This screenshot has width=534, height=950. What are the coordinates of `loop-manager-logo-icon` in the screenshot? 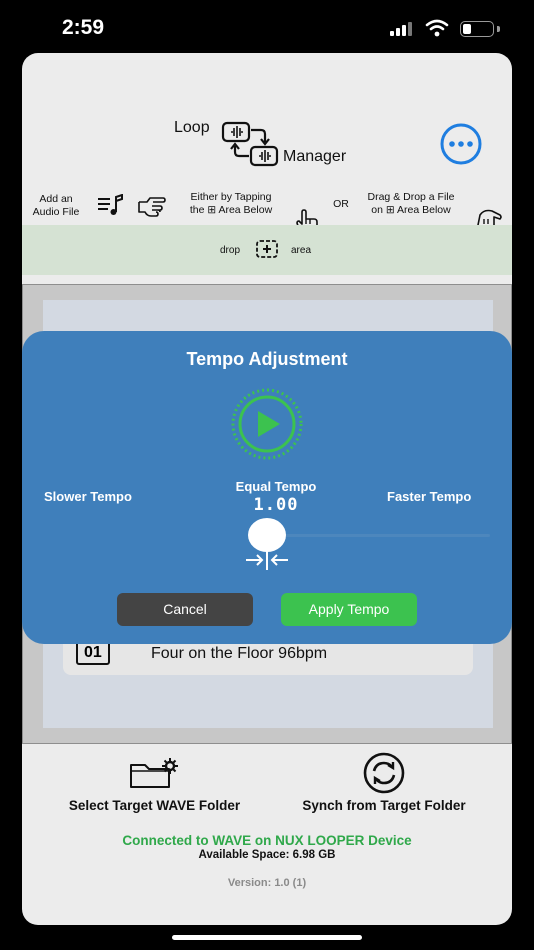 It's located at (250, 144).